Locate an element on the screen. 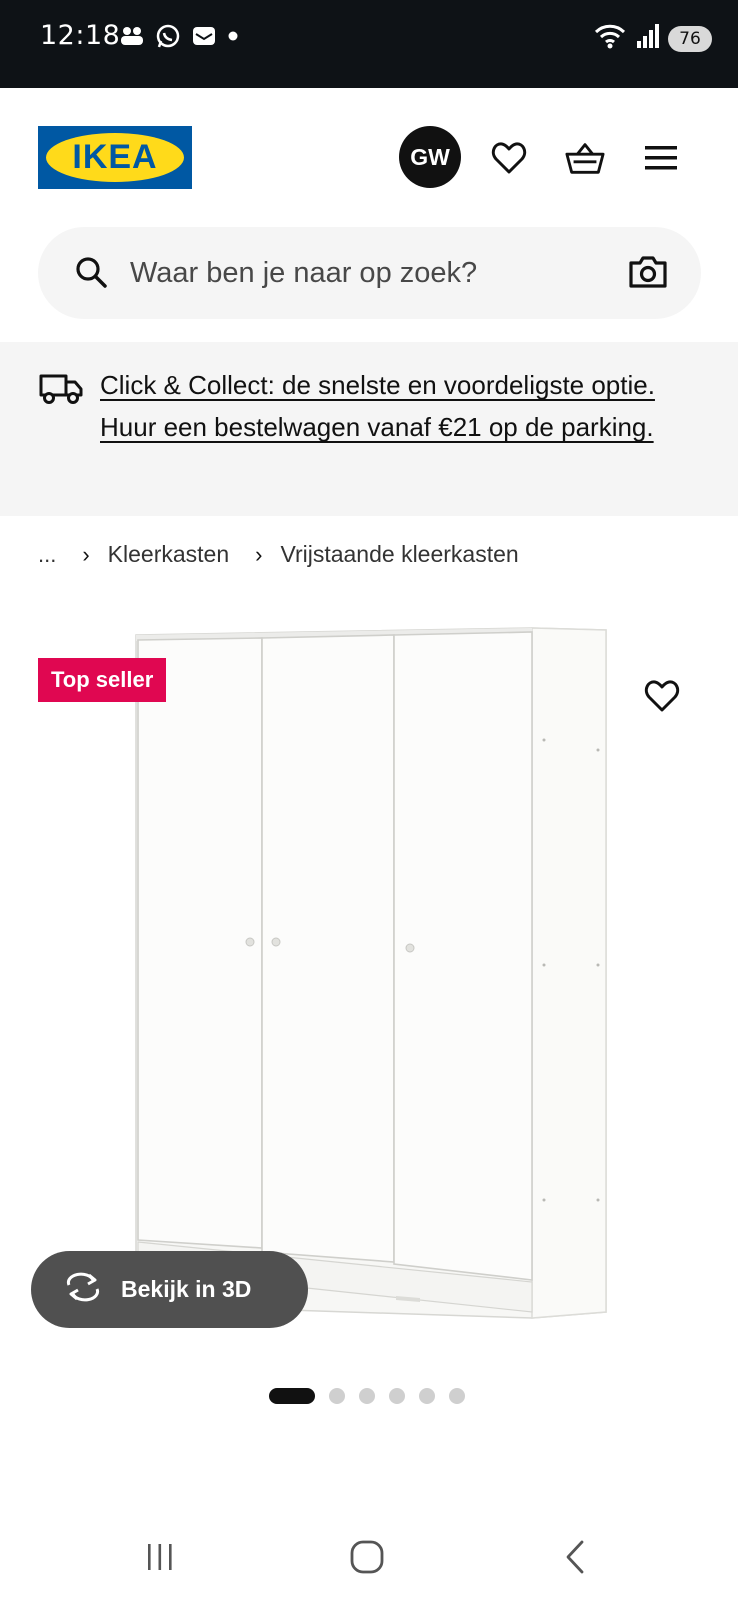 This screenshot has width=738, height=1600. delivery-truck-icon is located at coordinates (61, 390).